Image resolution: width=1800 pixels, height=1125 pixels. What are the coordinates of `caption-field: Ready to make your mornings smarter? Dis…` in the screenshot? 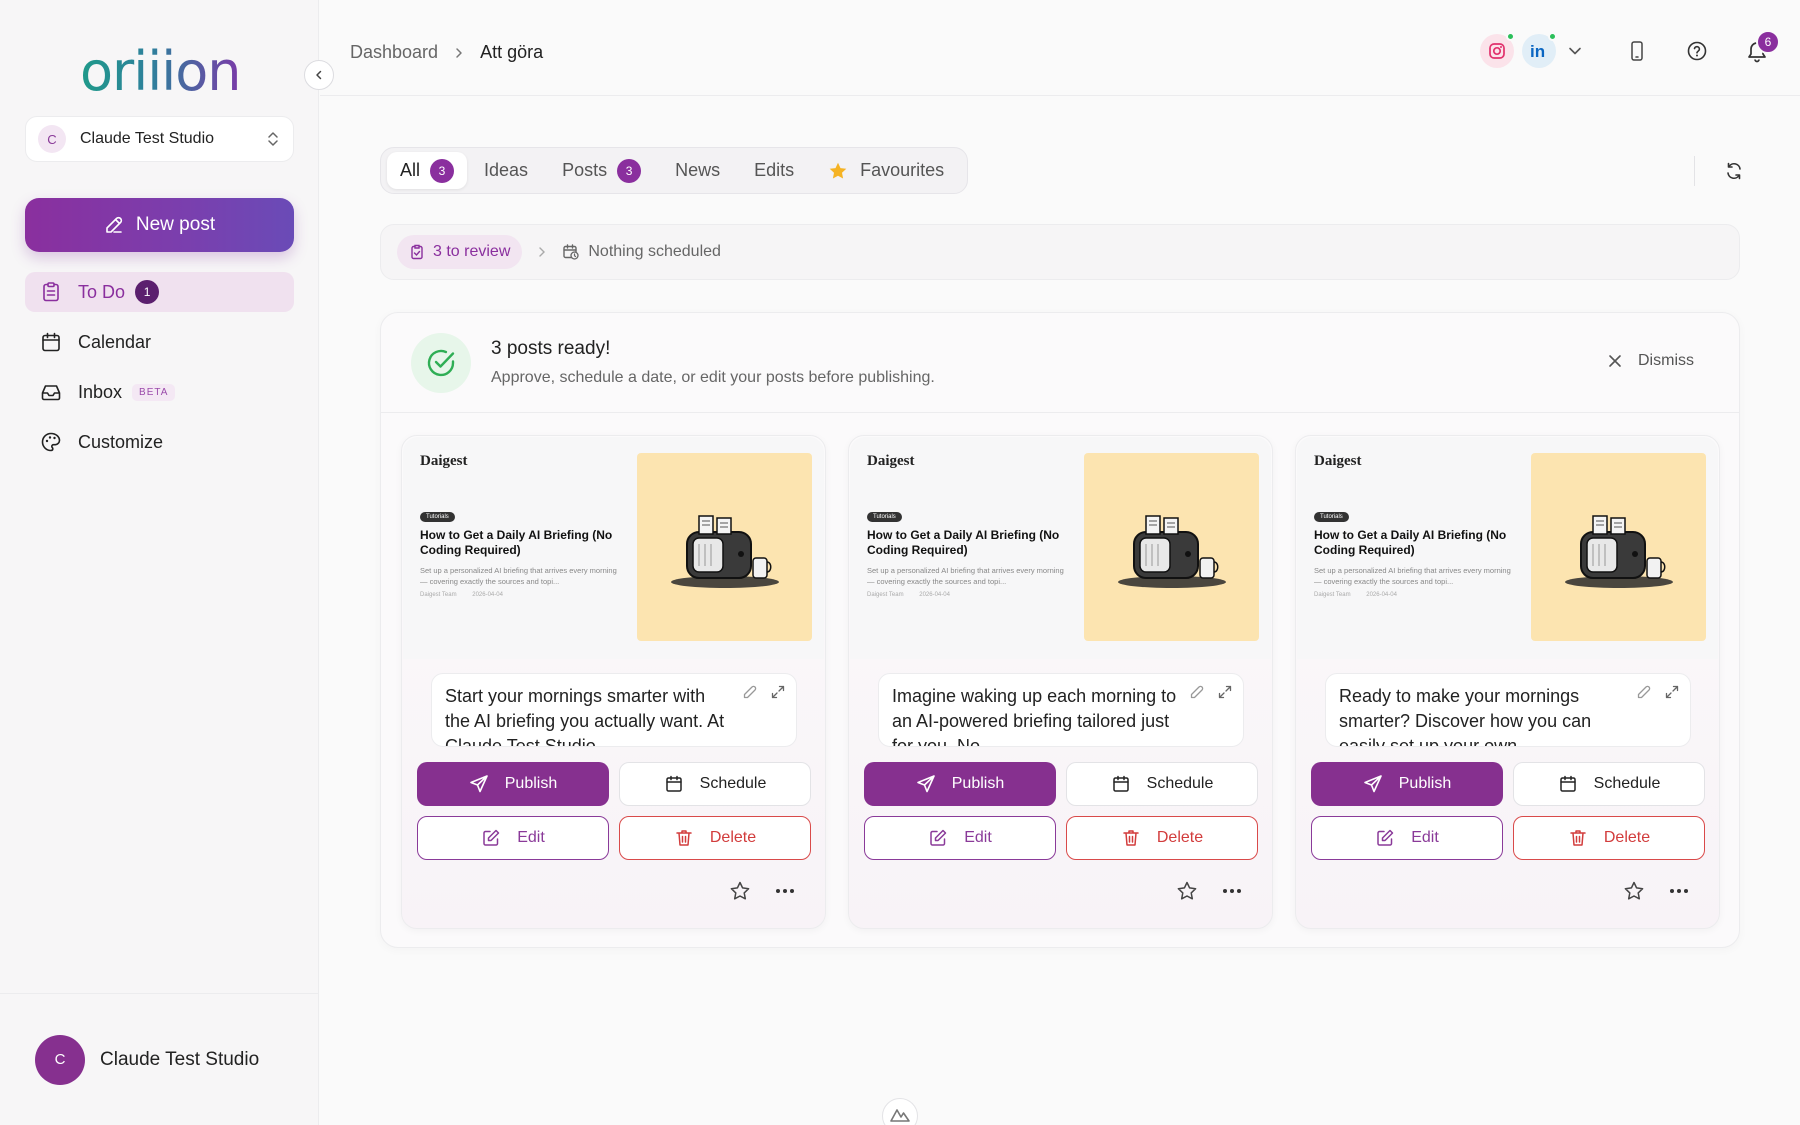 It's located at (1508, 710).